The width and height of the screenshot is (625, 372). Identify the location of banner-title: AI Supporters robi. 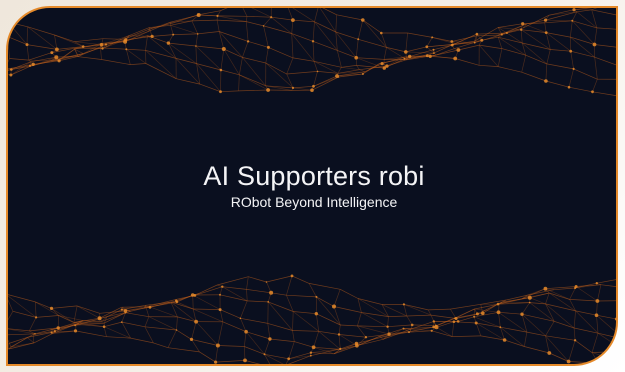
(314, 176).